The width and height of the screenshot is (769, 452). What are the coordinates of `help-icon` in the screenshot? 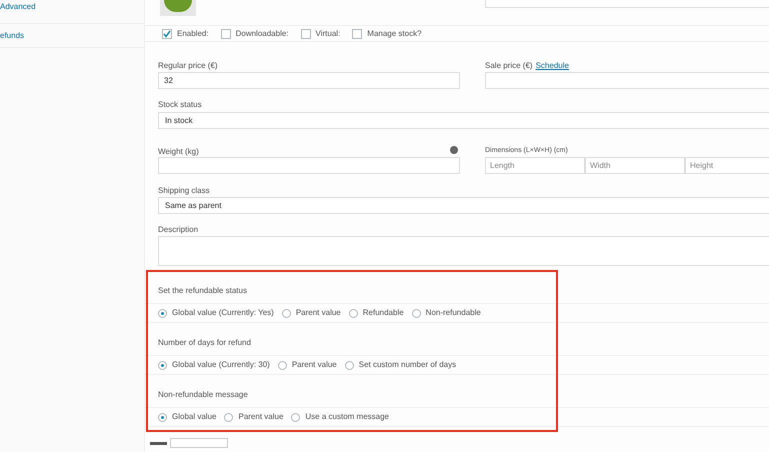 It's located at (454, 150).